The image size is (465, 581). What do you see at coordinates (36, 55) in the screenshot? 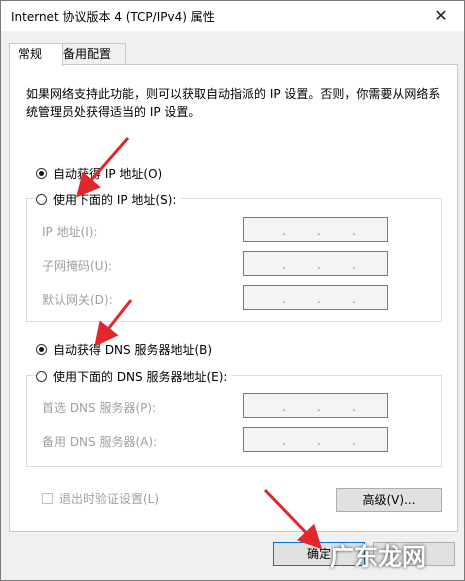
I see `tab-general: 常规` at bounding box center [36, 55].